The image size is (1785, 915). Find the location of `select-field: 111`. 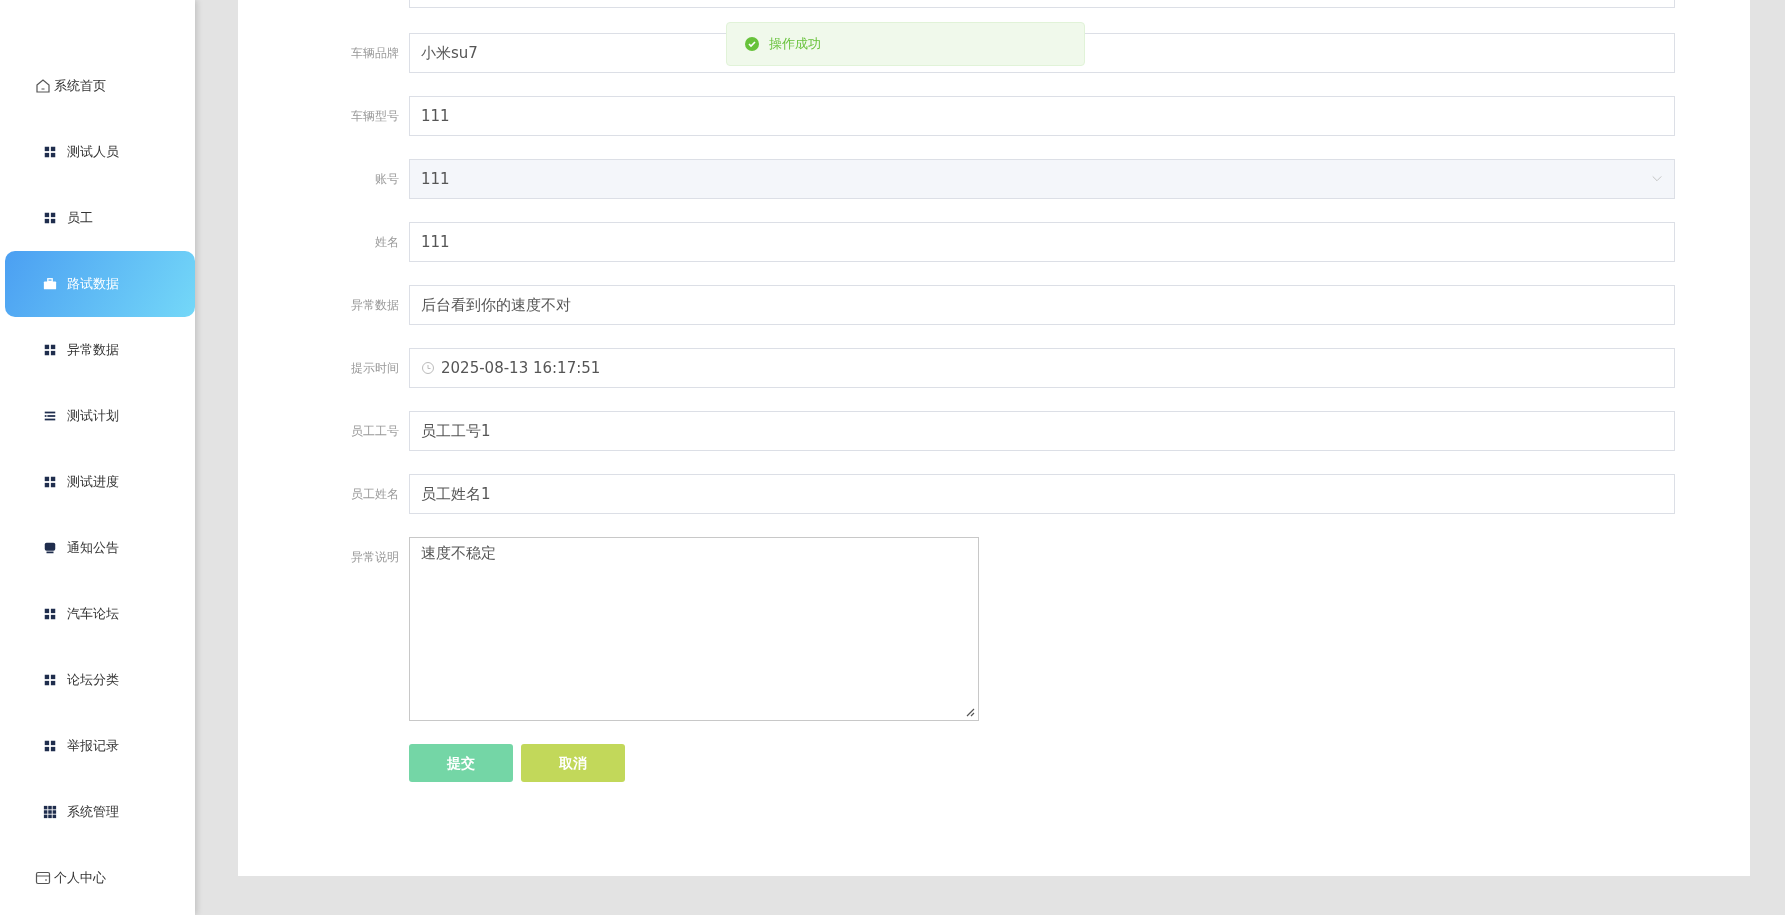

select-field: 111 is located at coordinates (1042, 179).